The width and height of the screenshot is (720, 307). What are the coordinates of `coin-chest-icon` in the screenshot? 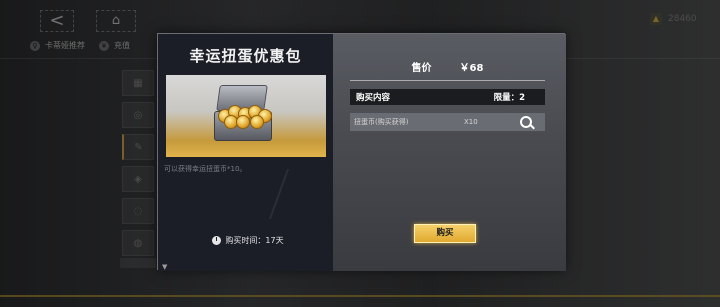 It's located at (243, 113).